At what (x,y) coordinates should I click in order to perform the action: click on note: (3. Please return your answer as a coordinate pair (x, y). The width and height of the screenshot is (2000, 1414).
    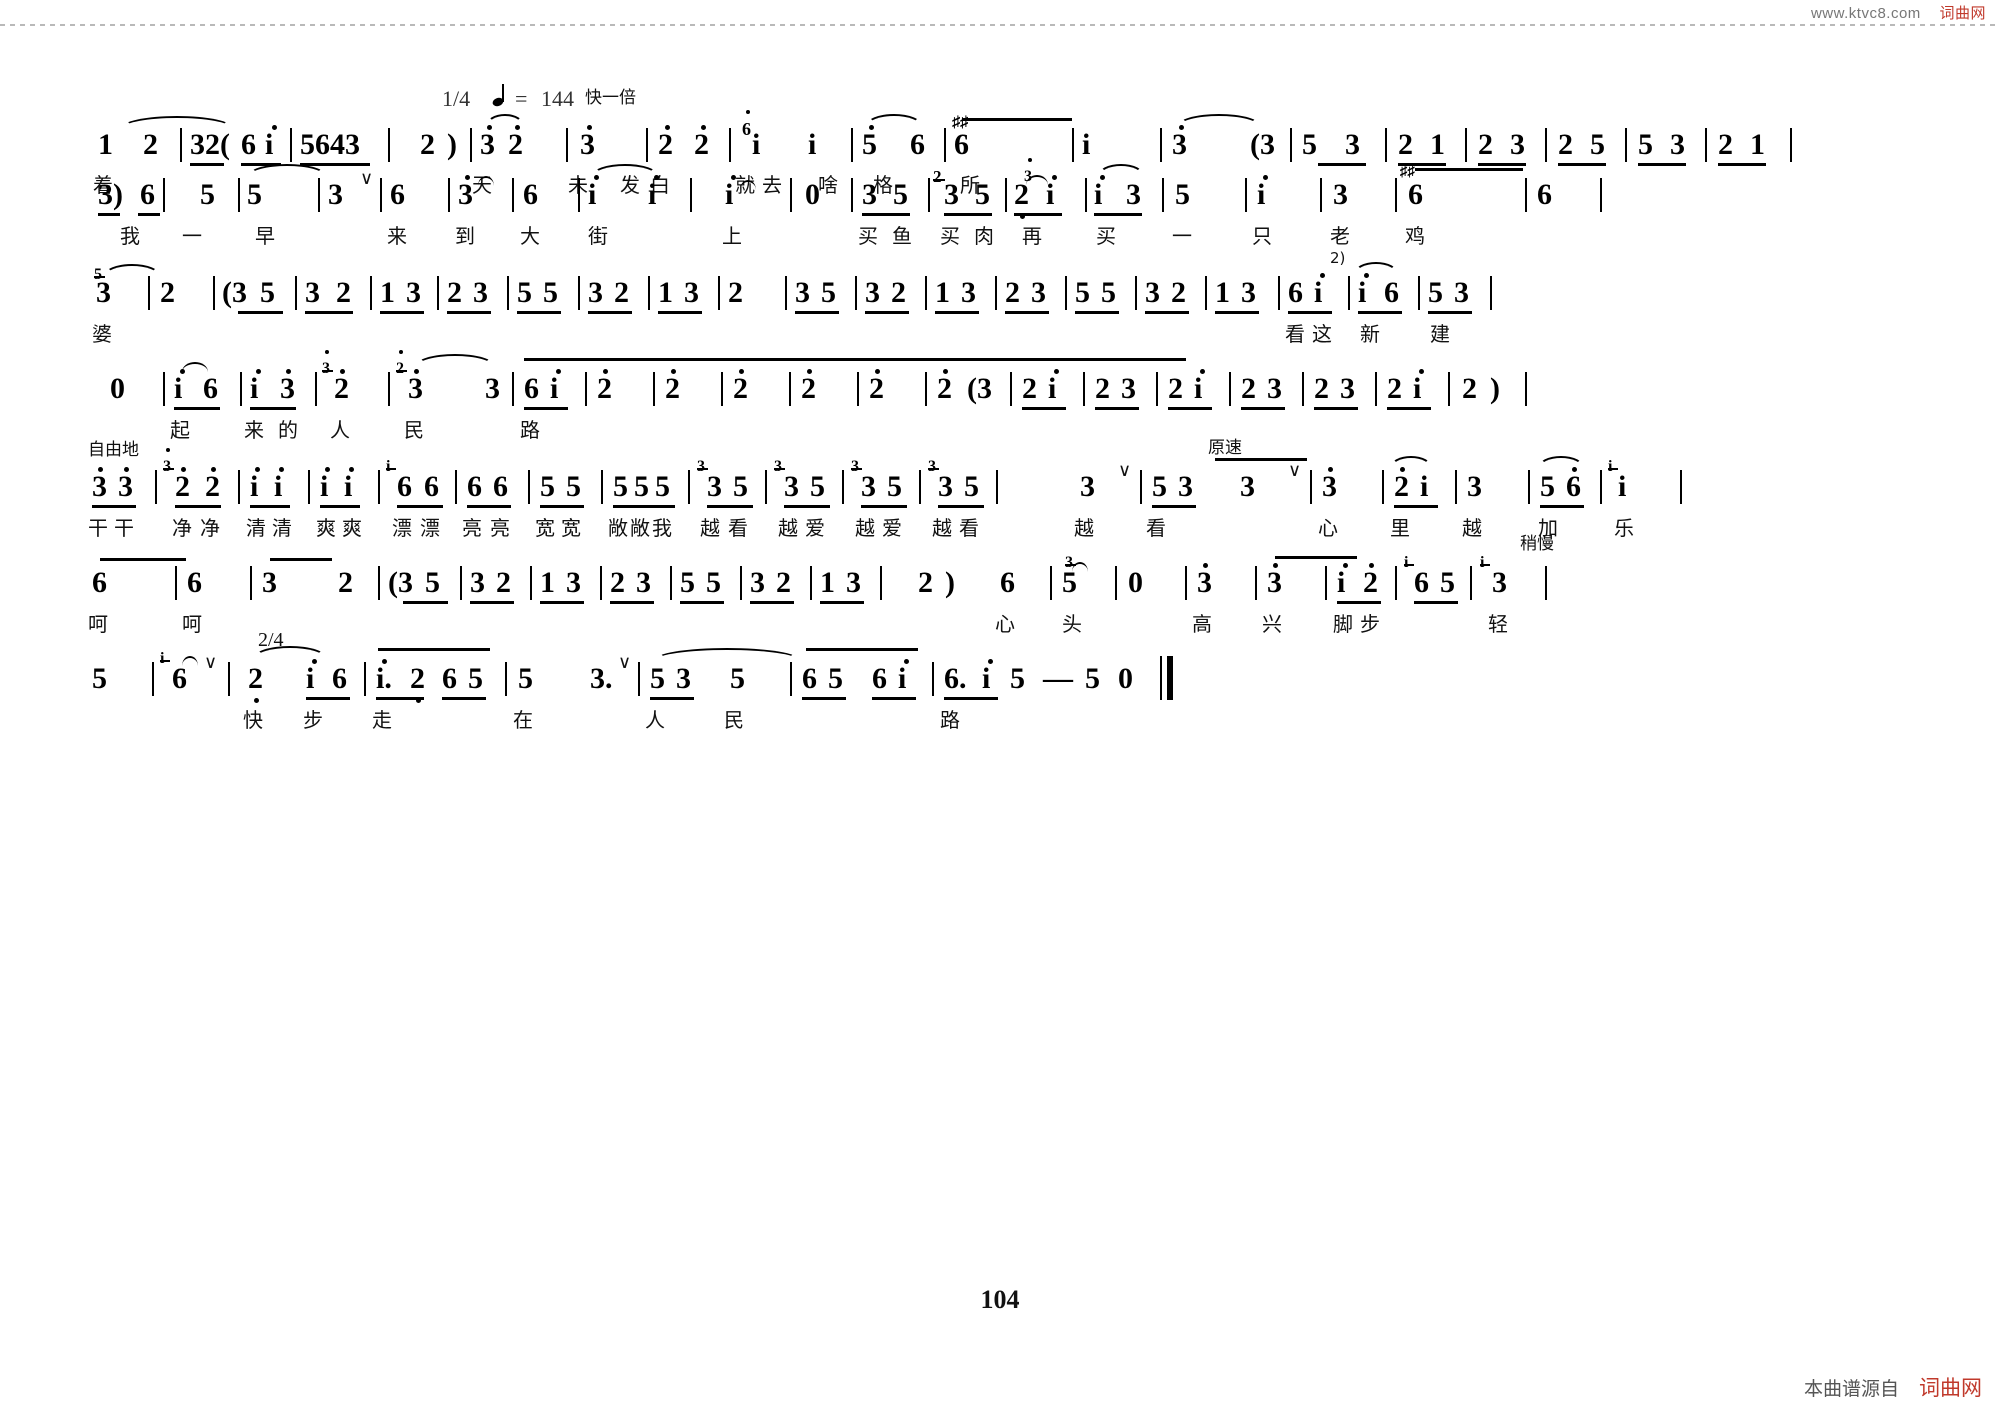
    Looking at the image, I should click on (234, 292).